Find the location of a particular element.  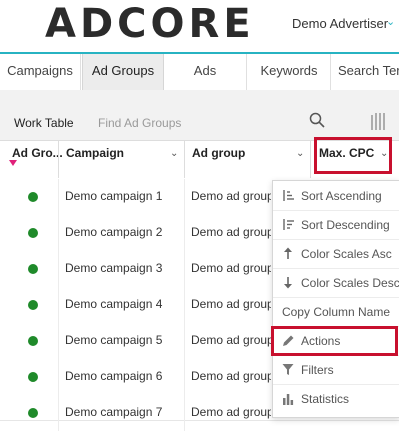

menu-item-color-scales-asc: Color Scales Asc is located at coordinates (336, 254).